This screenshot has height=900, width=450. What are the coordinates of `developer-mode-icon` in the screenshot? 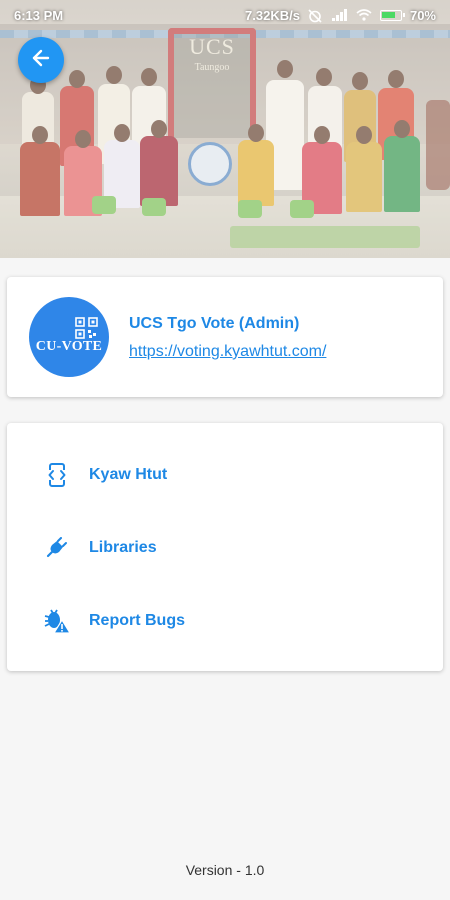 It's located at (57, 475).